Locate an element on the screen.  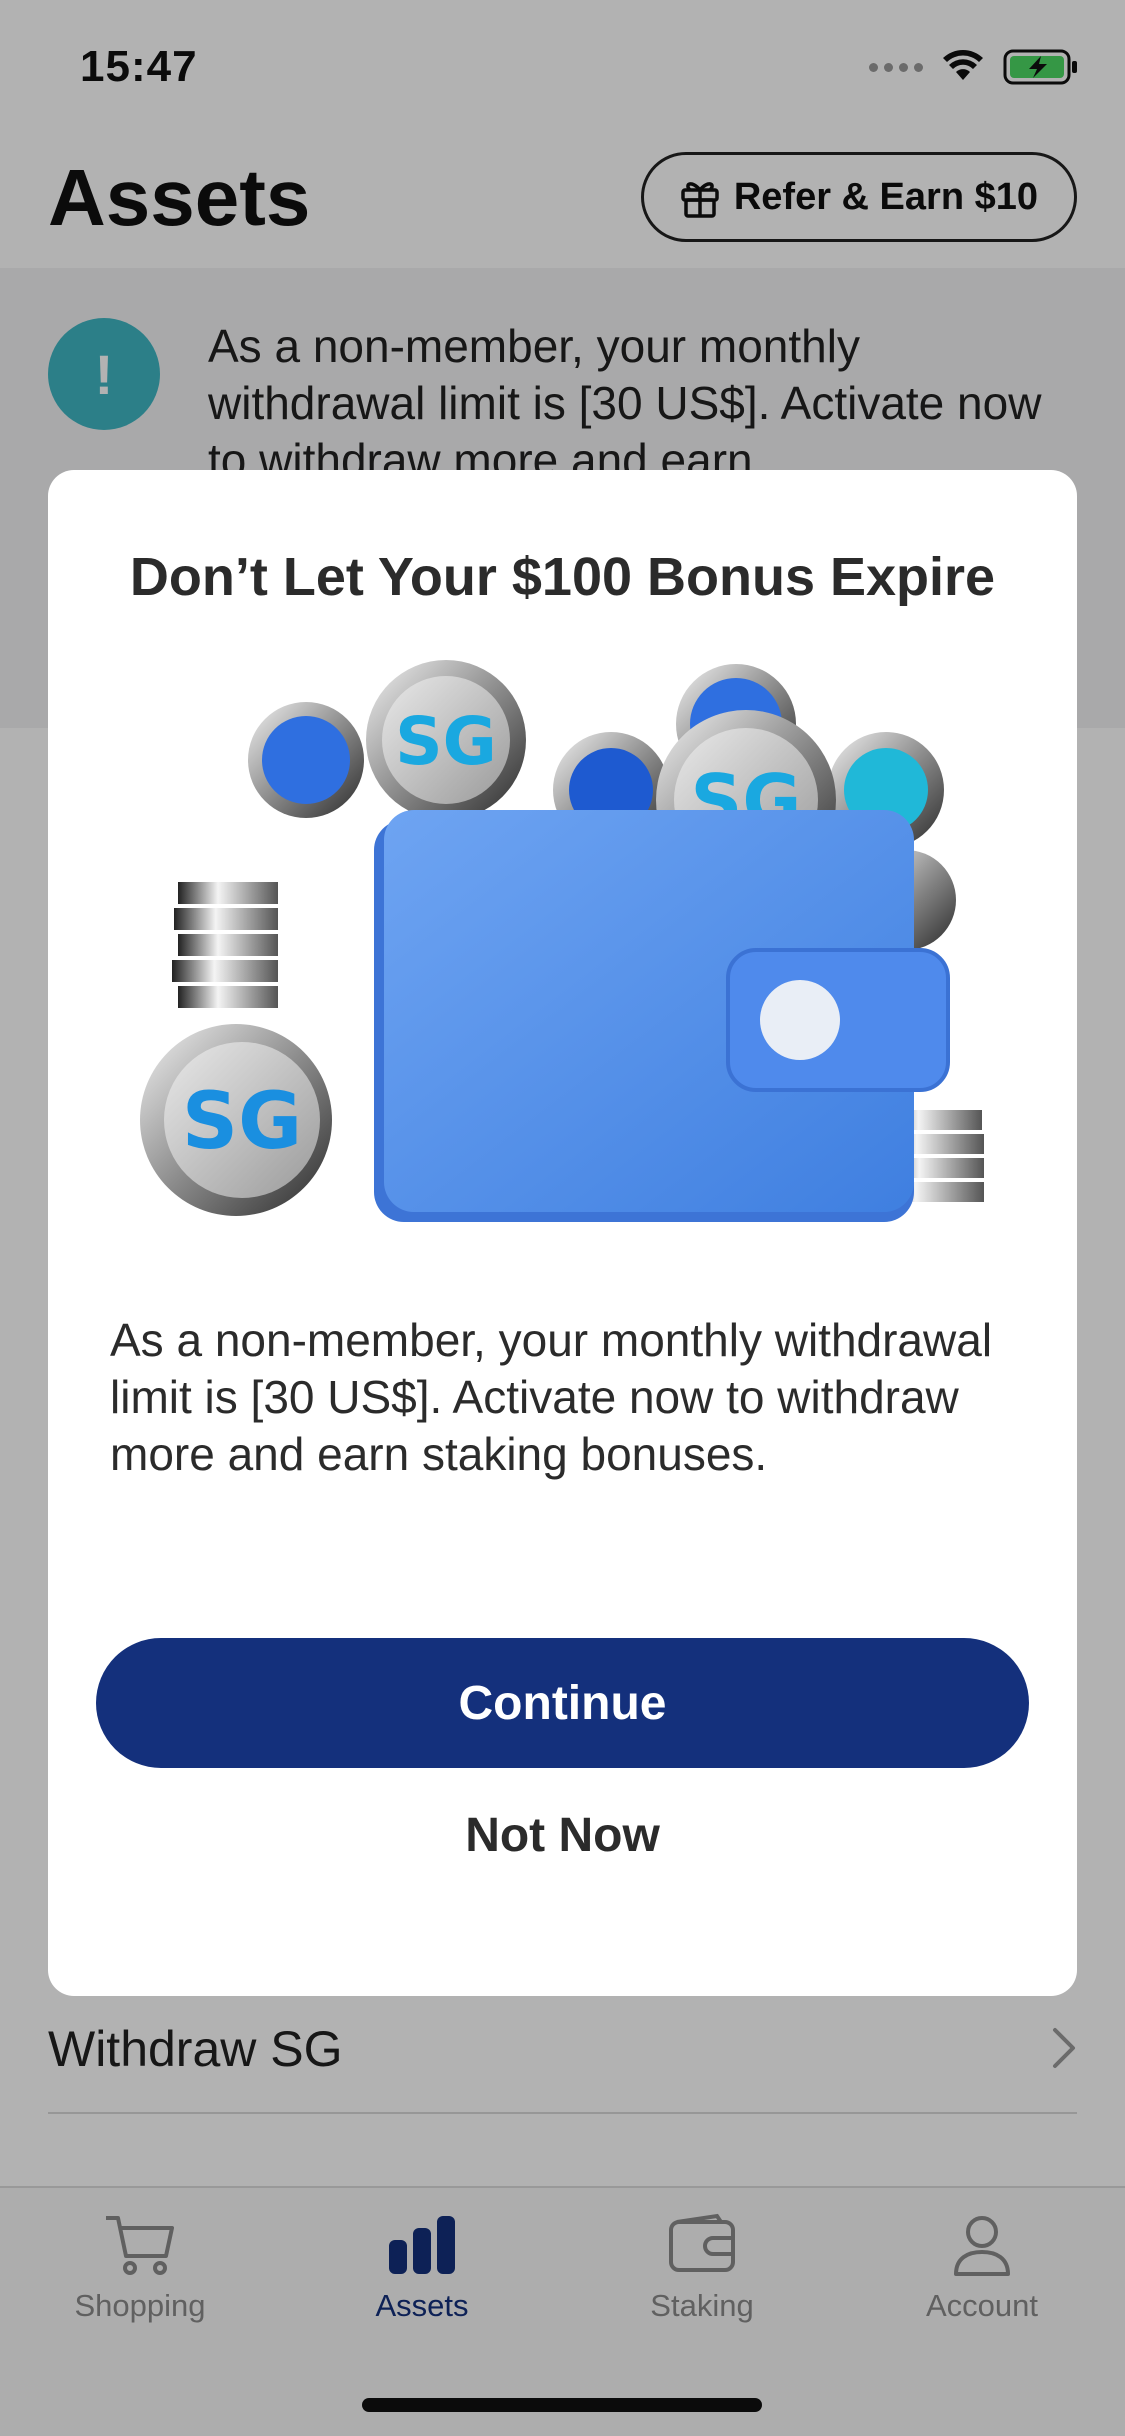
coin-front: SG is located at coordinates (236, 1120).